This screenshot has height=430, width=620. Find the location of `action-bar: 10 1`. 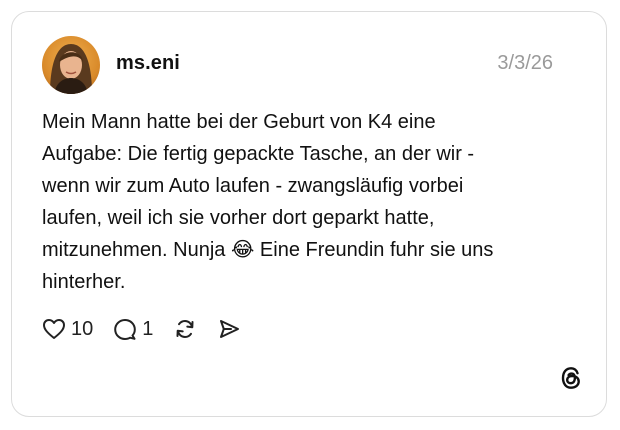

action-bar: 10 1 is located at coordinates (151, 329).